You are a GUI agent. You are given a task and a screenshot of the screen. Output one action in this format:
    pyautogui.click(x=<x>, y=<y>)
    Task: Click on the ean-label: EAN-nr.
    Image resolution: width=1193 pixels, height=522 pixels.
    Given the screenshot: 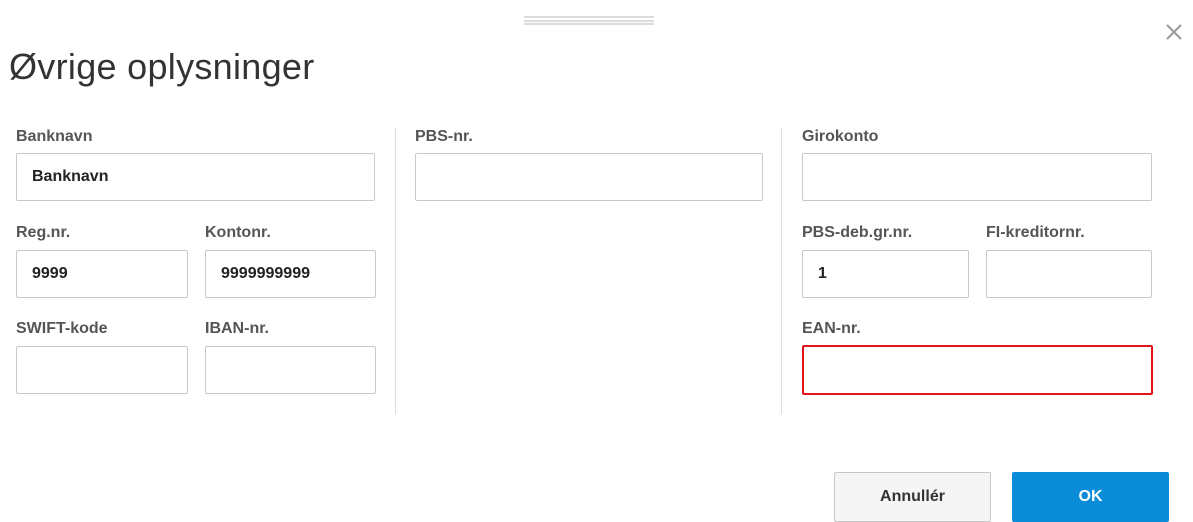 What is the action you would take?
    pyautogui.click(x=831, y=328)
    